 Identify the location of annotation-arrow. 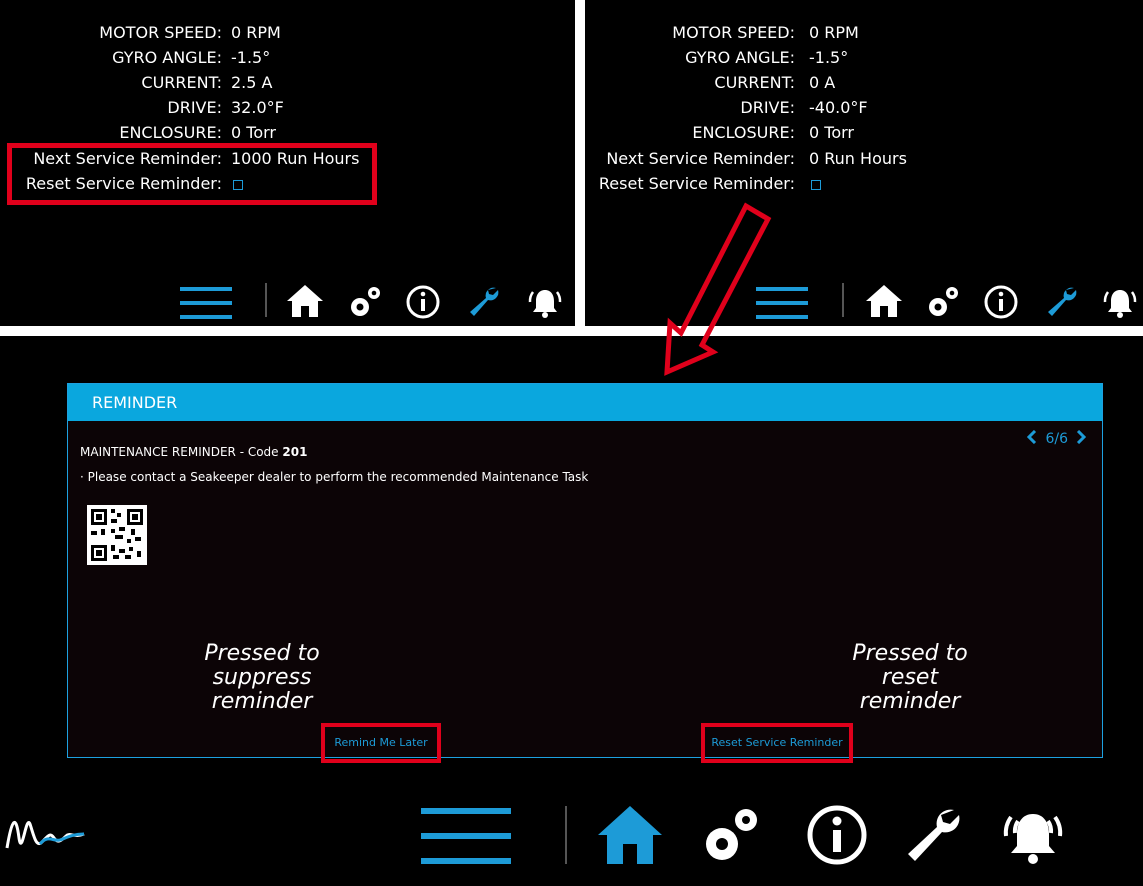
(718, 289).